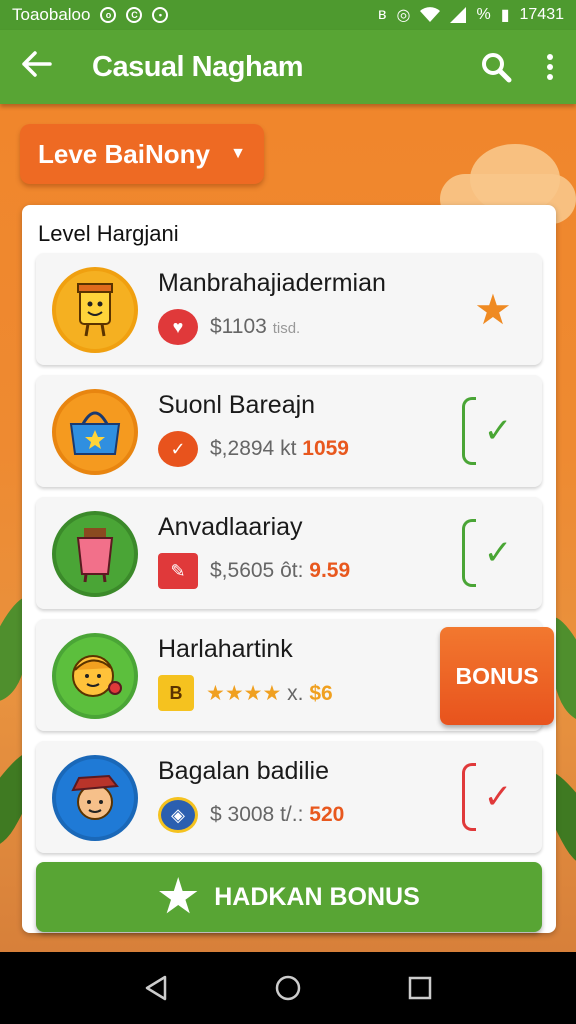 The height and width of the screenshot is (1024, 576). Describe the element at coordinates (238, 153) in the screenshot. I see `caret-down-icon: ▼` at that location.